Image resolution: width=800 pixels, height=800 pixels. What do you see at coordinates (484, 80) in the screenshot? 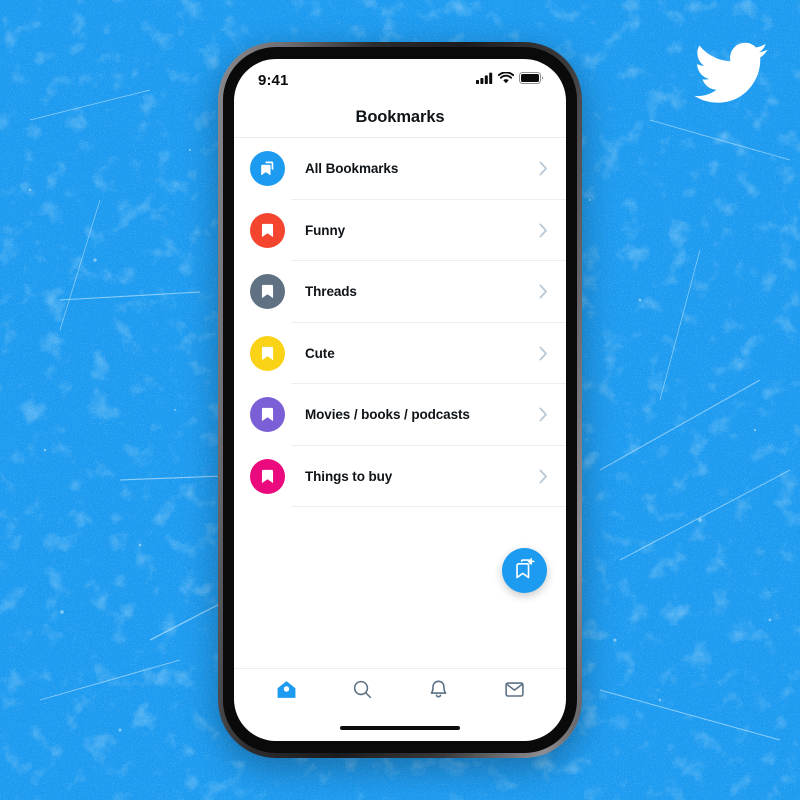
I see `cellular-signal-icon` at bounding box center [484, 80].